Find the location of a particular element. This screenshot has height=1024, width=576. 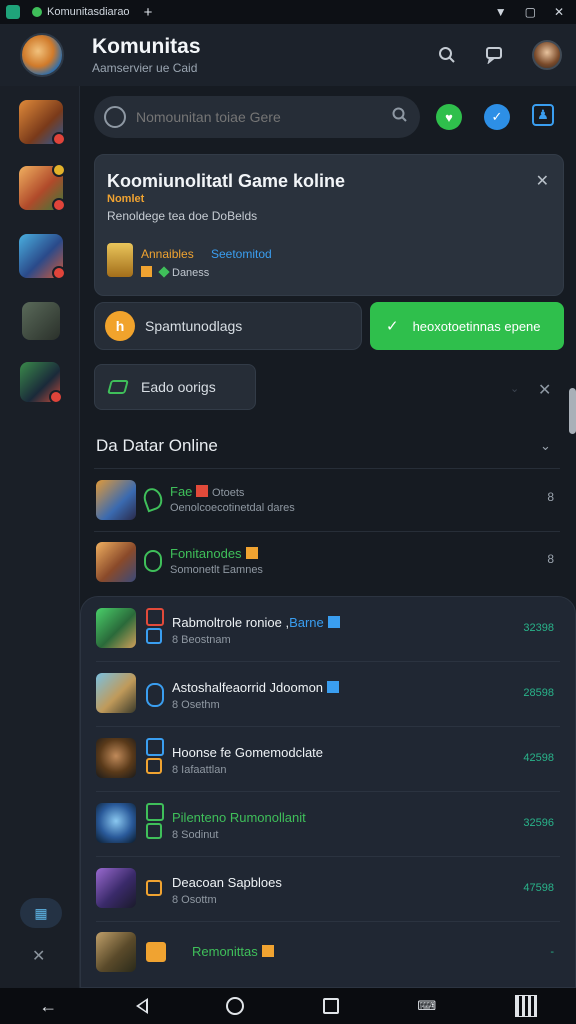

leaf-icon is located at coordinates (153, 499).